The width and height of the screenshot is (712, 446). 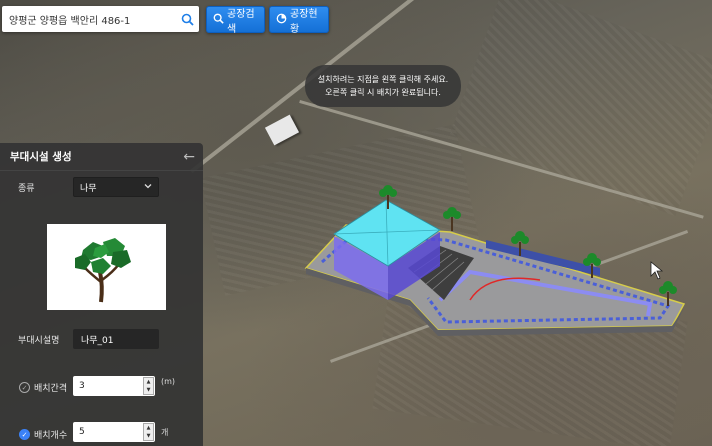 I want to click on facility-name-field: 나무_01, so click(x=116, y=339).